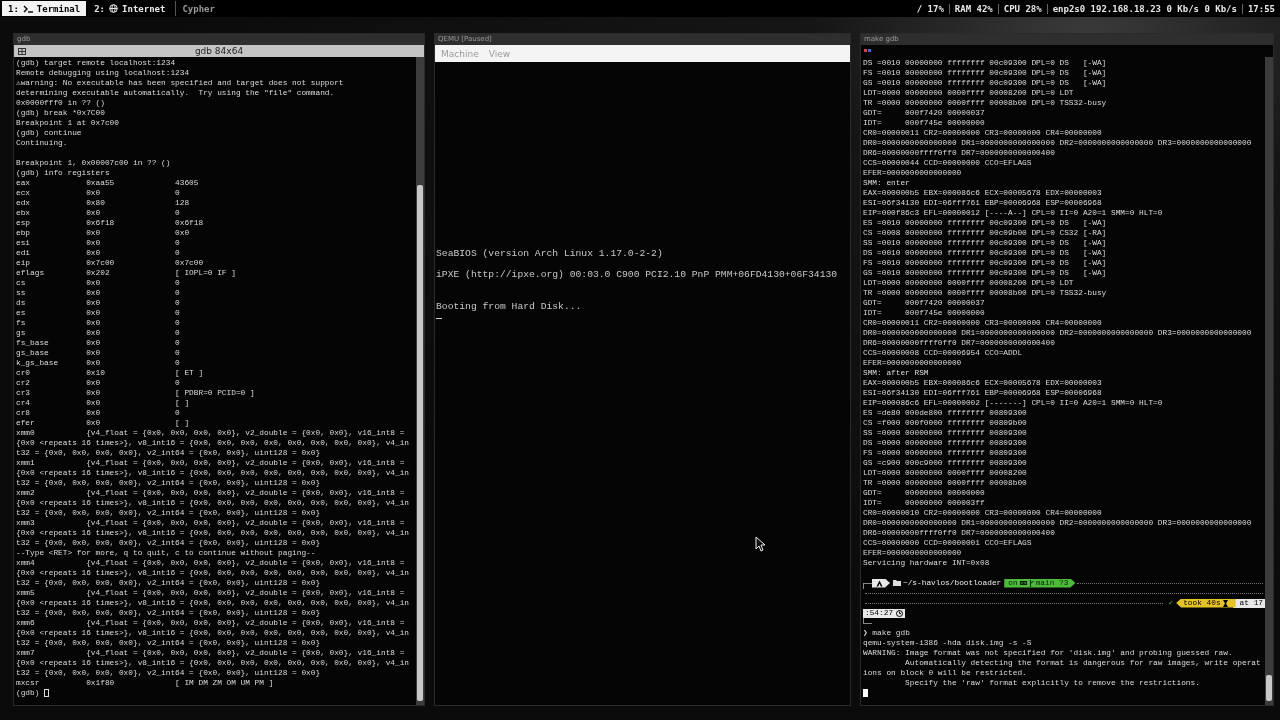 Image resolution: width=1280 pixels, height=720 pixels. What do you see at coordinates (1260, 8) in the screenshot?
I see `status-item: 17:55` at bounding box center [1260, 8].